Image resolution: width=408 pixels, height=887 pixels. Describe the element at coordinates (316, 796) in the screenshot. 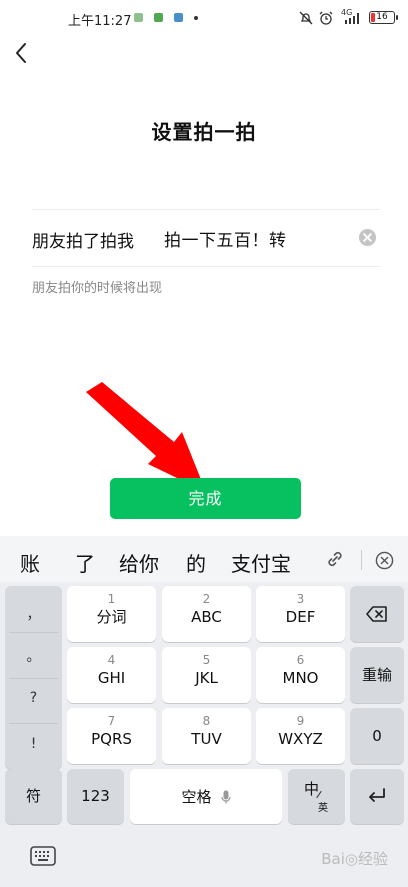

I see `language-switch-key: 中 英` at that location.